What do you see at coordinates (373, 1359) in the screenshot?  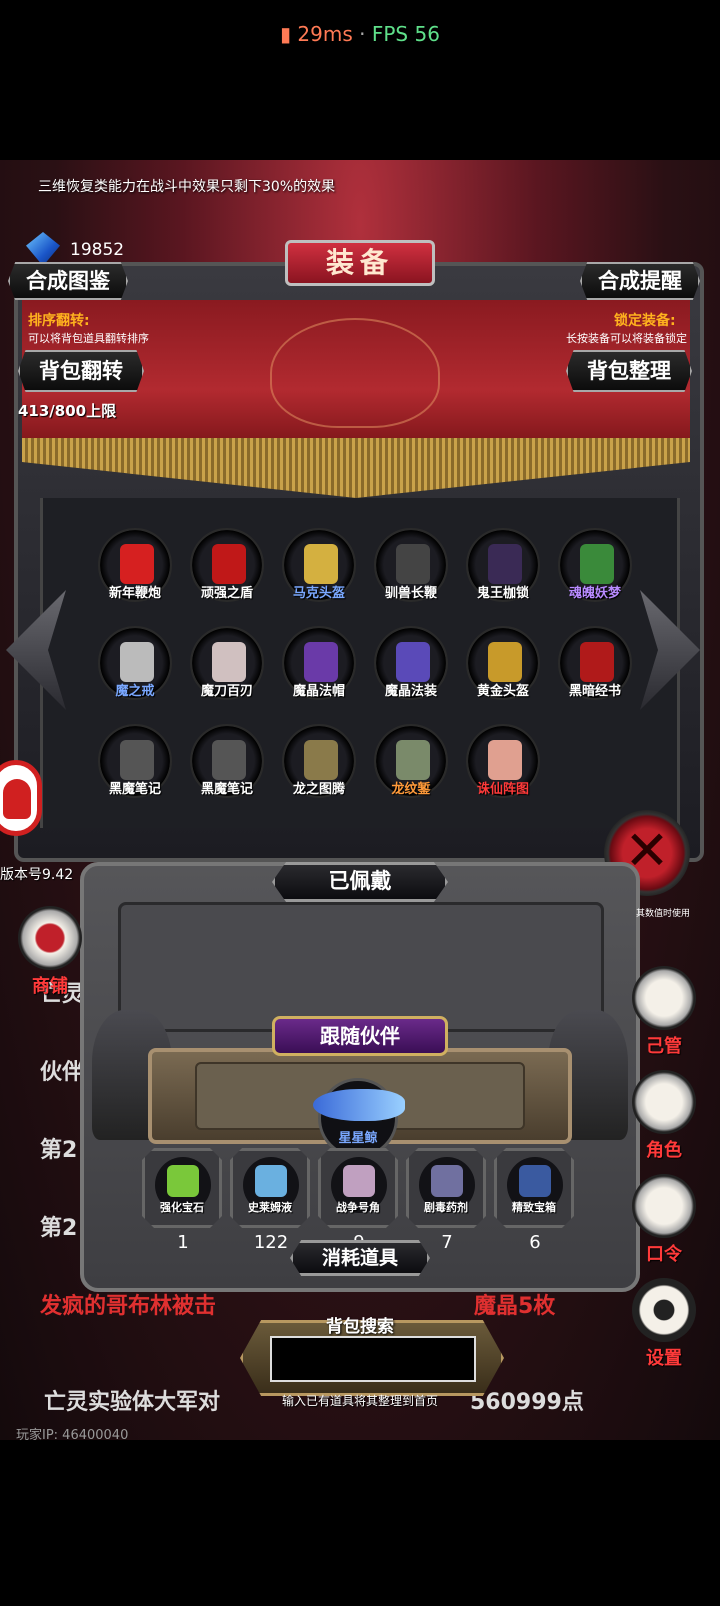 I see `search-input` at bounding box center [373, 1359].